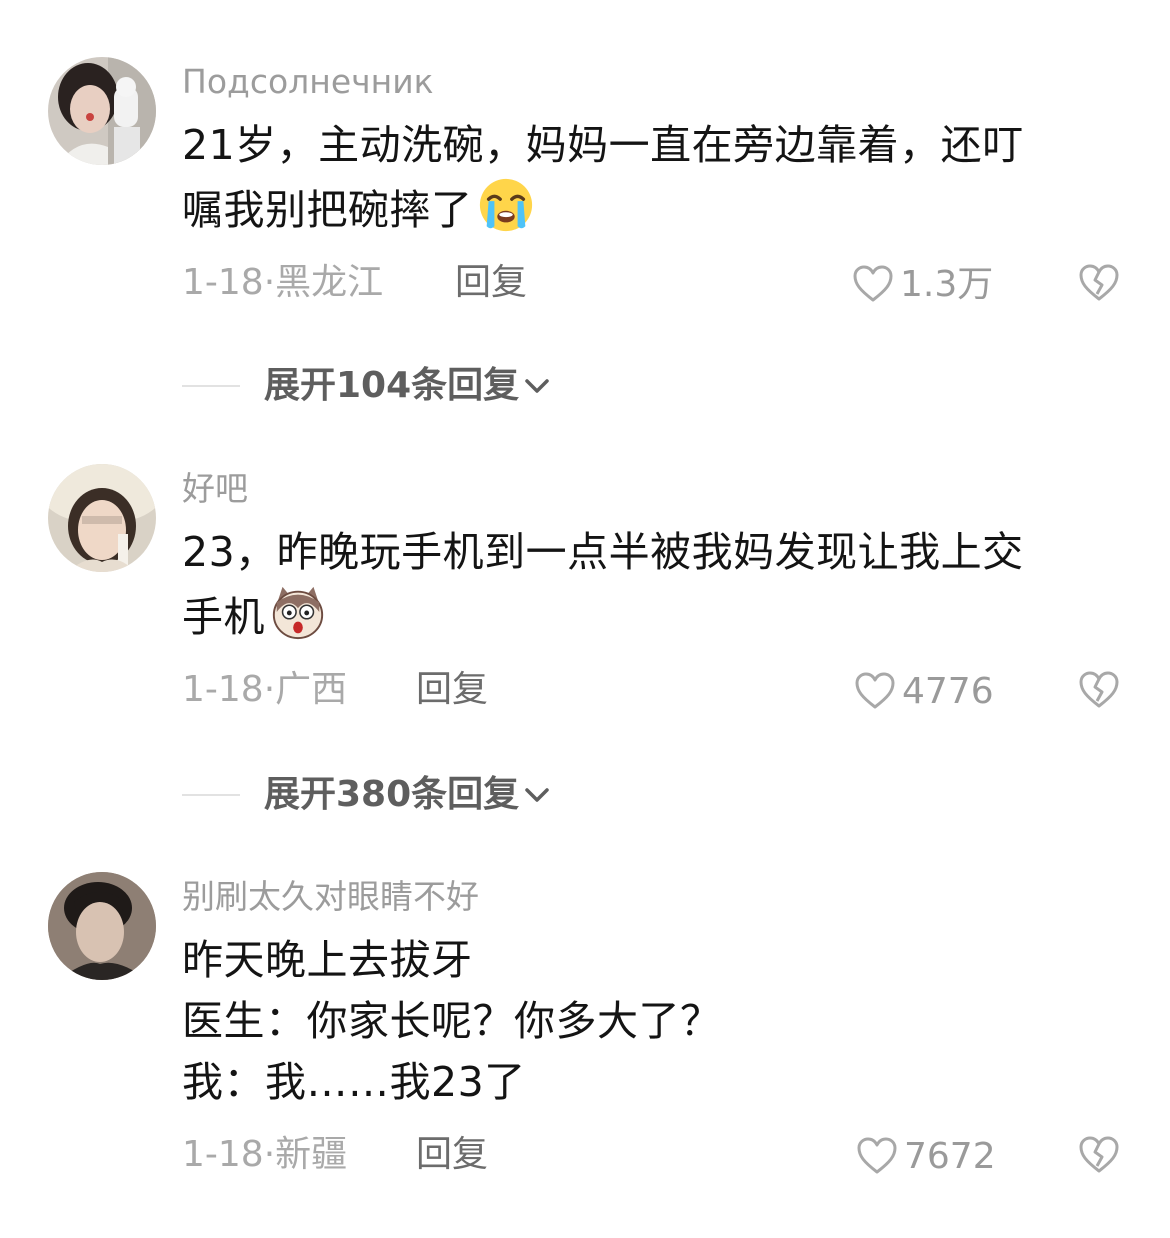  Describe the element at coordinates (215, 489) in the screenshot. I see `username: 好吧` at that location.